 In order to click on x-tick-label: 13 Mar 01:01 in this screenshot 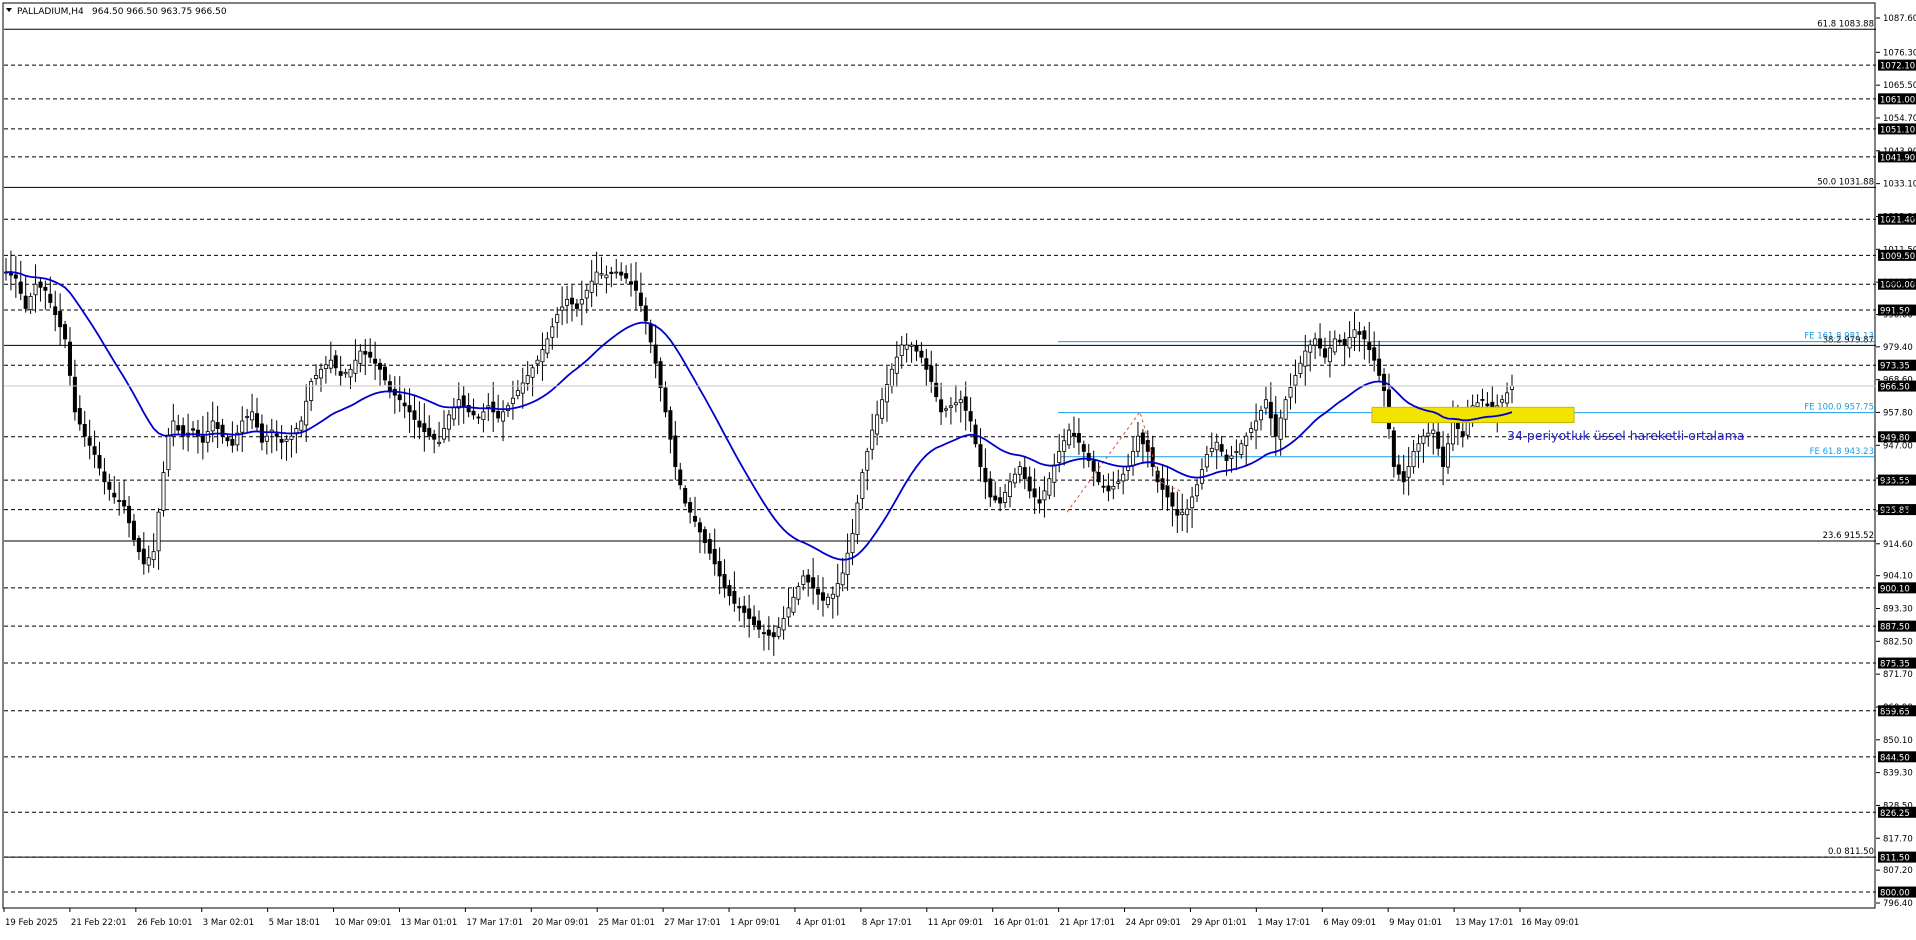, I will do `click(428, 923)`.